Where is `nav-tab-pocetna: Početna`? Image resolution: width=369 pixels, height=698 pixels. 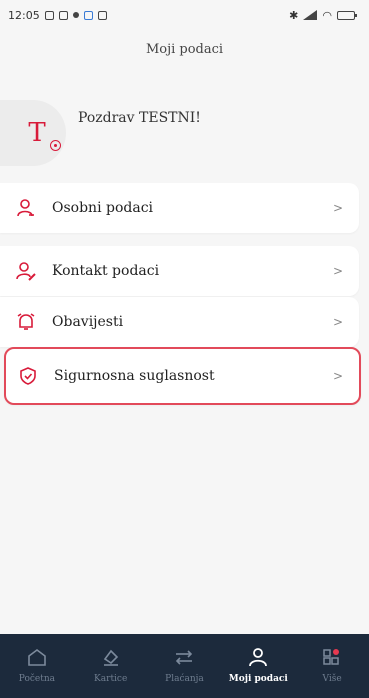
nav-tab-pocetna: Početna is located at coordinates (37, 665).